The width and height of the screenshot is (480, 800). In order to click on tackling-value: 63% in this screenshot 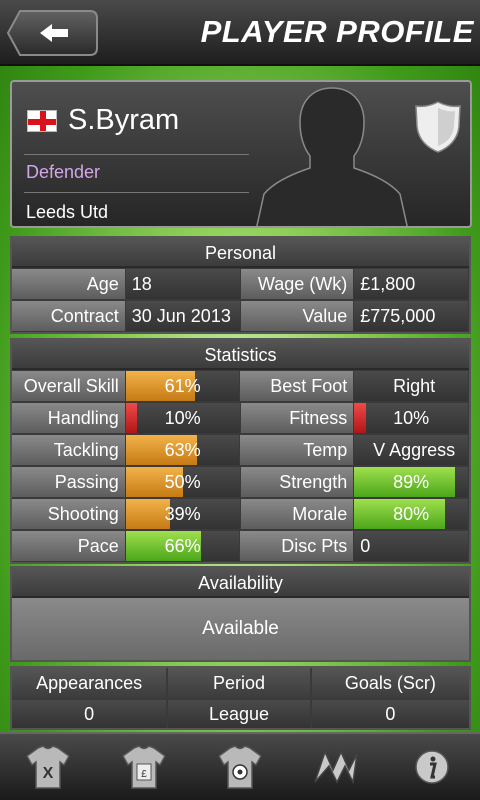, I will do `click(182, 450)`.